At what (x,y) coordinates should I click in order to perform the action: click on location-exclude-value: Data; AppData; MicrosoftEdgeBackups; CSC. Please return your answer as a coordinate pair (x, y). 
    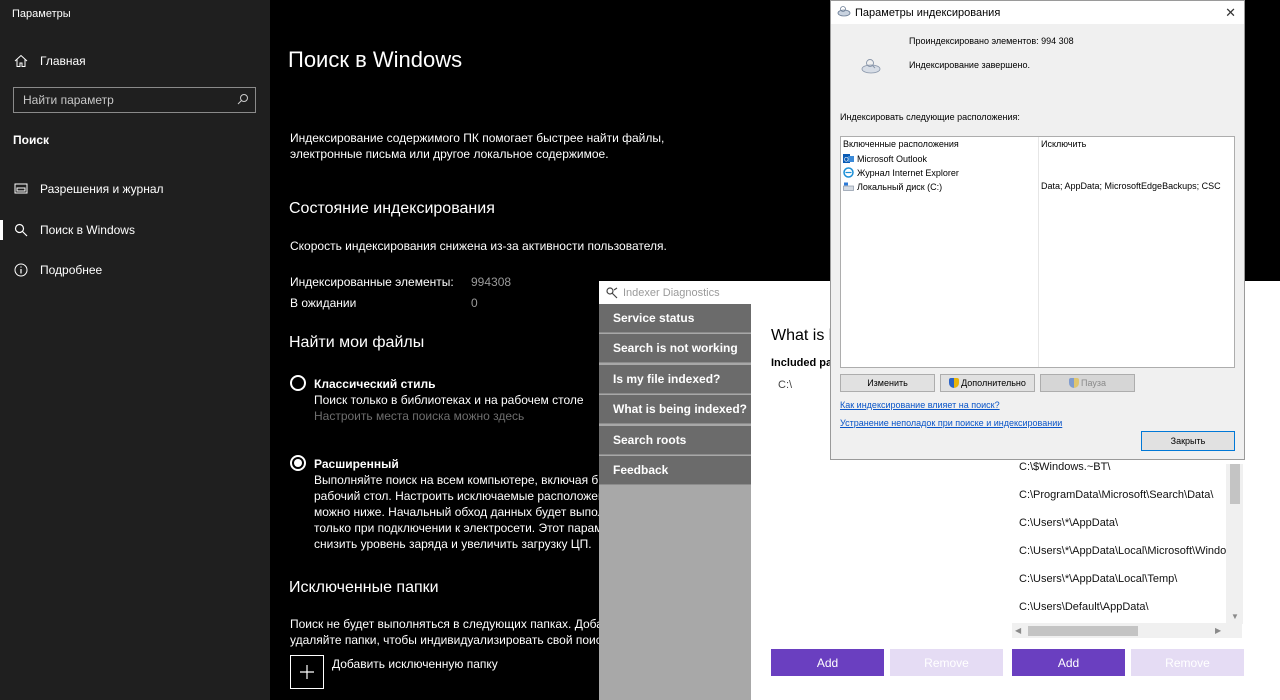
    Looking at the image, I should click on (1131, 186).